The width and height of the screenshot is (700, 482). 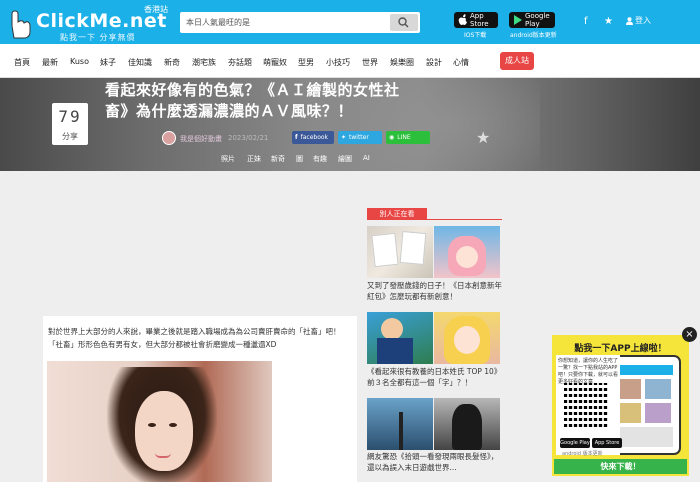 I want to click on share-label: 分享, so click(x=70, y=136).